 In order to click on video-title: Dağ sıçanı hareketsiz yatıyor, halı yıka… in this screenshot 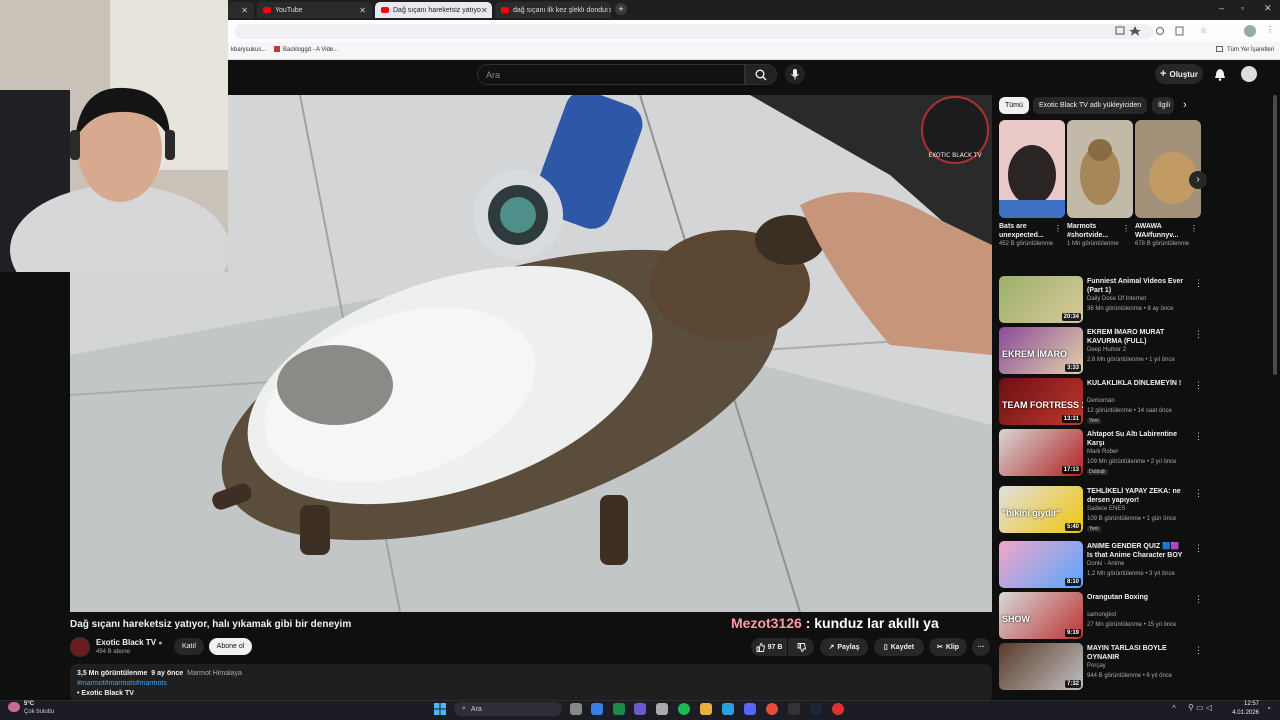, I will do `click(211, 624)`.